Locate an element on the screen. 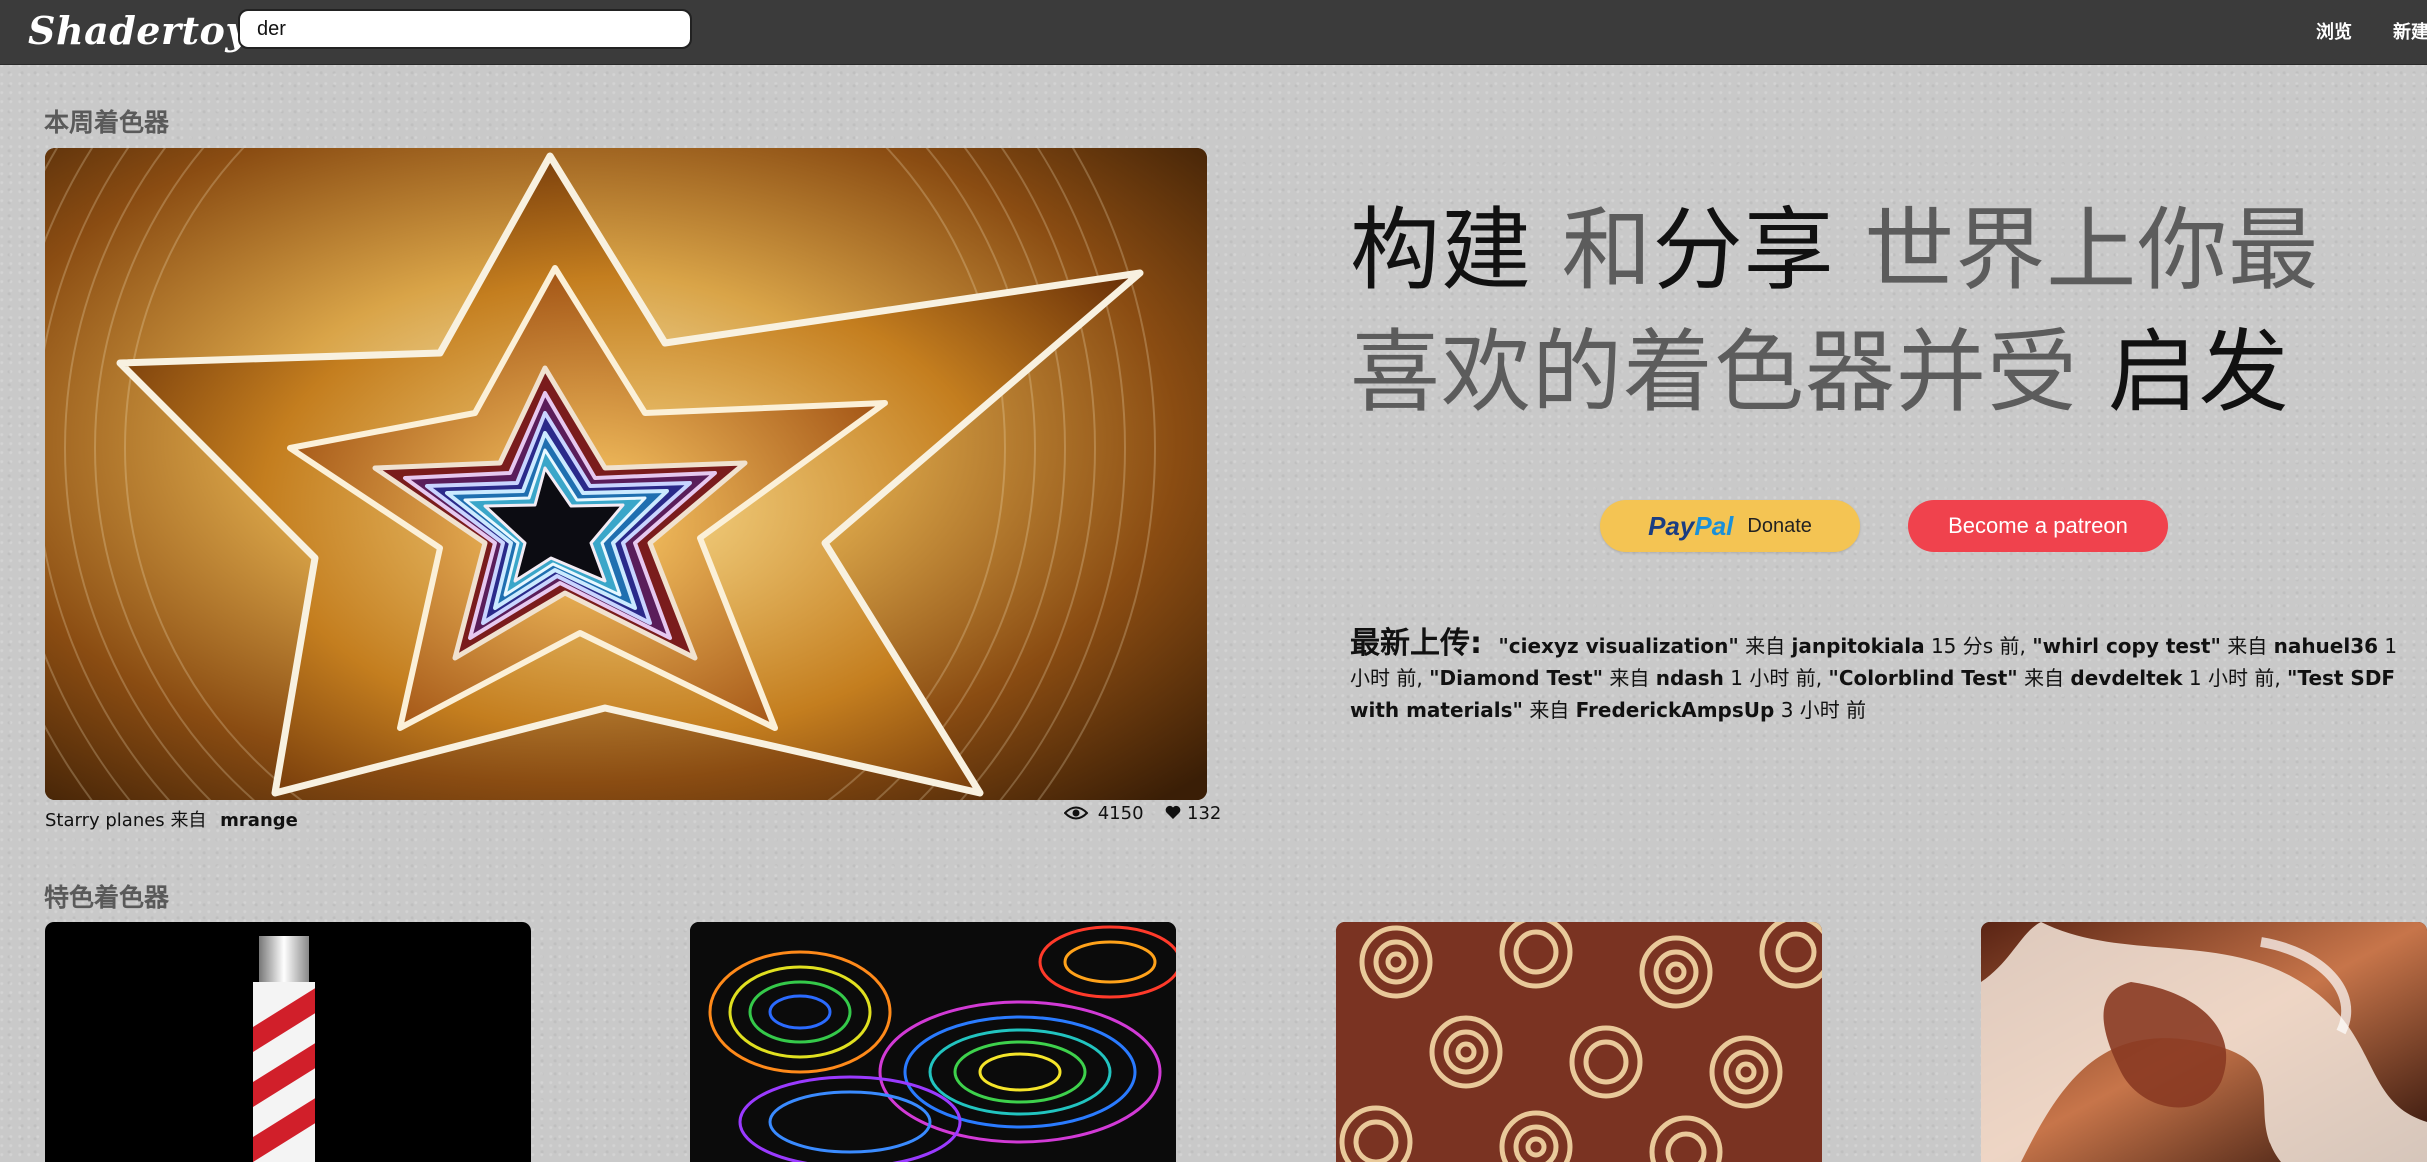 The image size is (2427, 1162). latest-author-link: janpitokiala is located at coordinates (1858, 646).